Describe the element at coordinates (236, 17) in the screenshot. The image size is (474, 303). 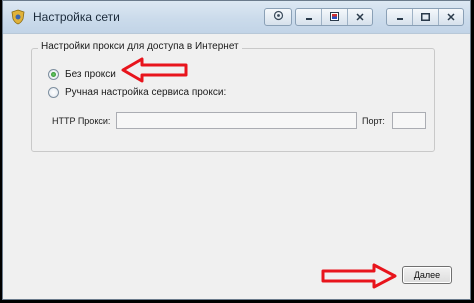
I see `title-bar: Настройка сети` at that location.